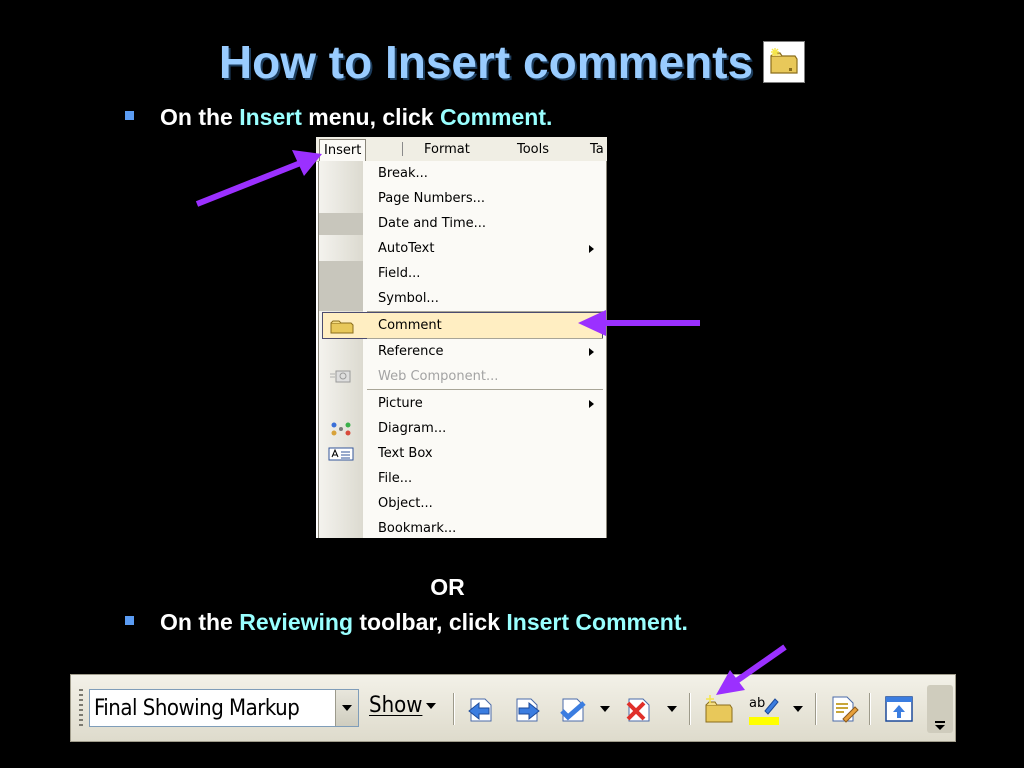 The height and width of the screenshot is (768, 1024). I want to click on bullet1-prefix: On the, so click(200, 117).